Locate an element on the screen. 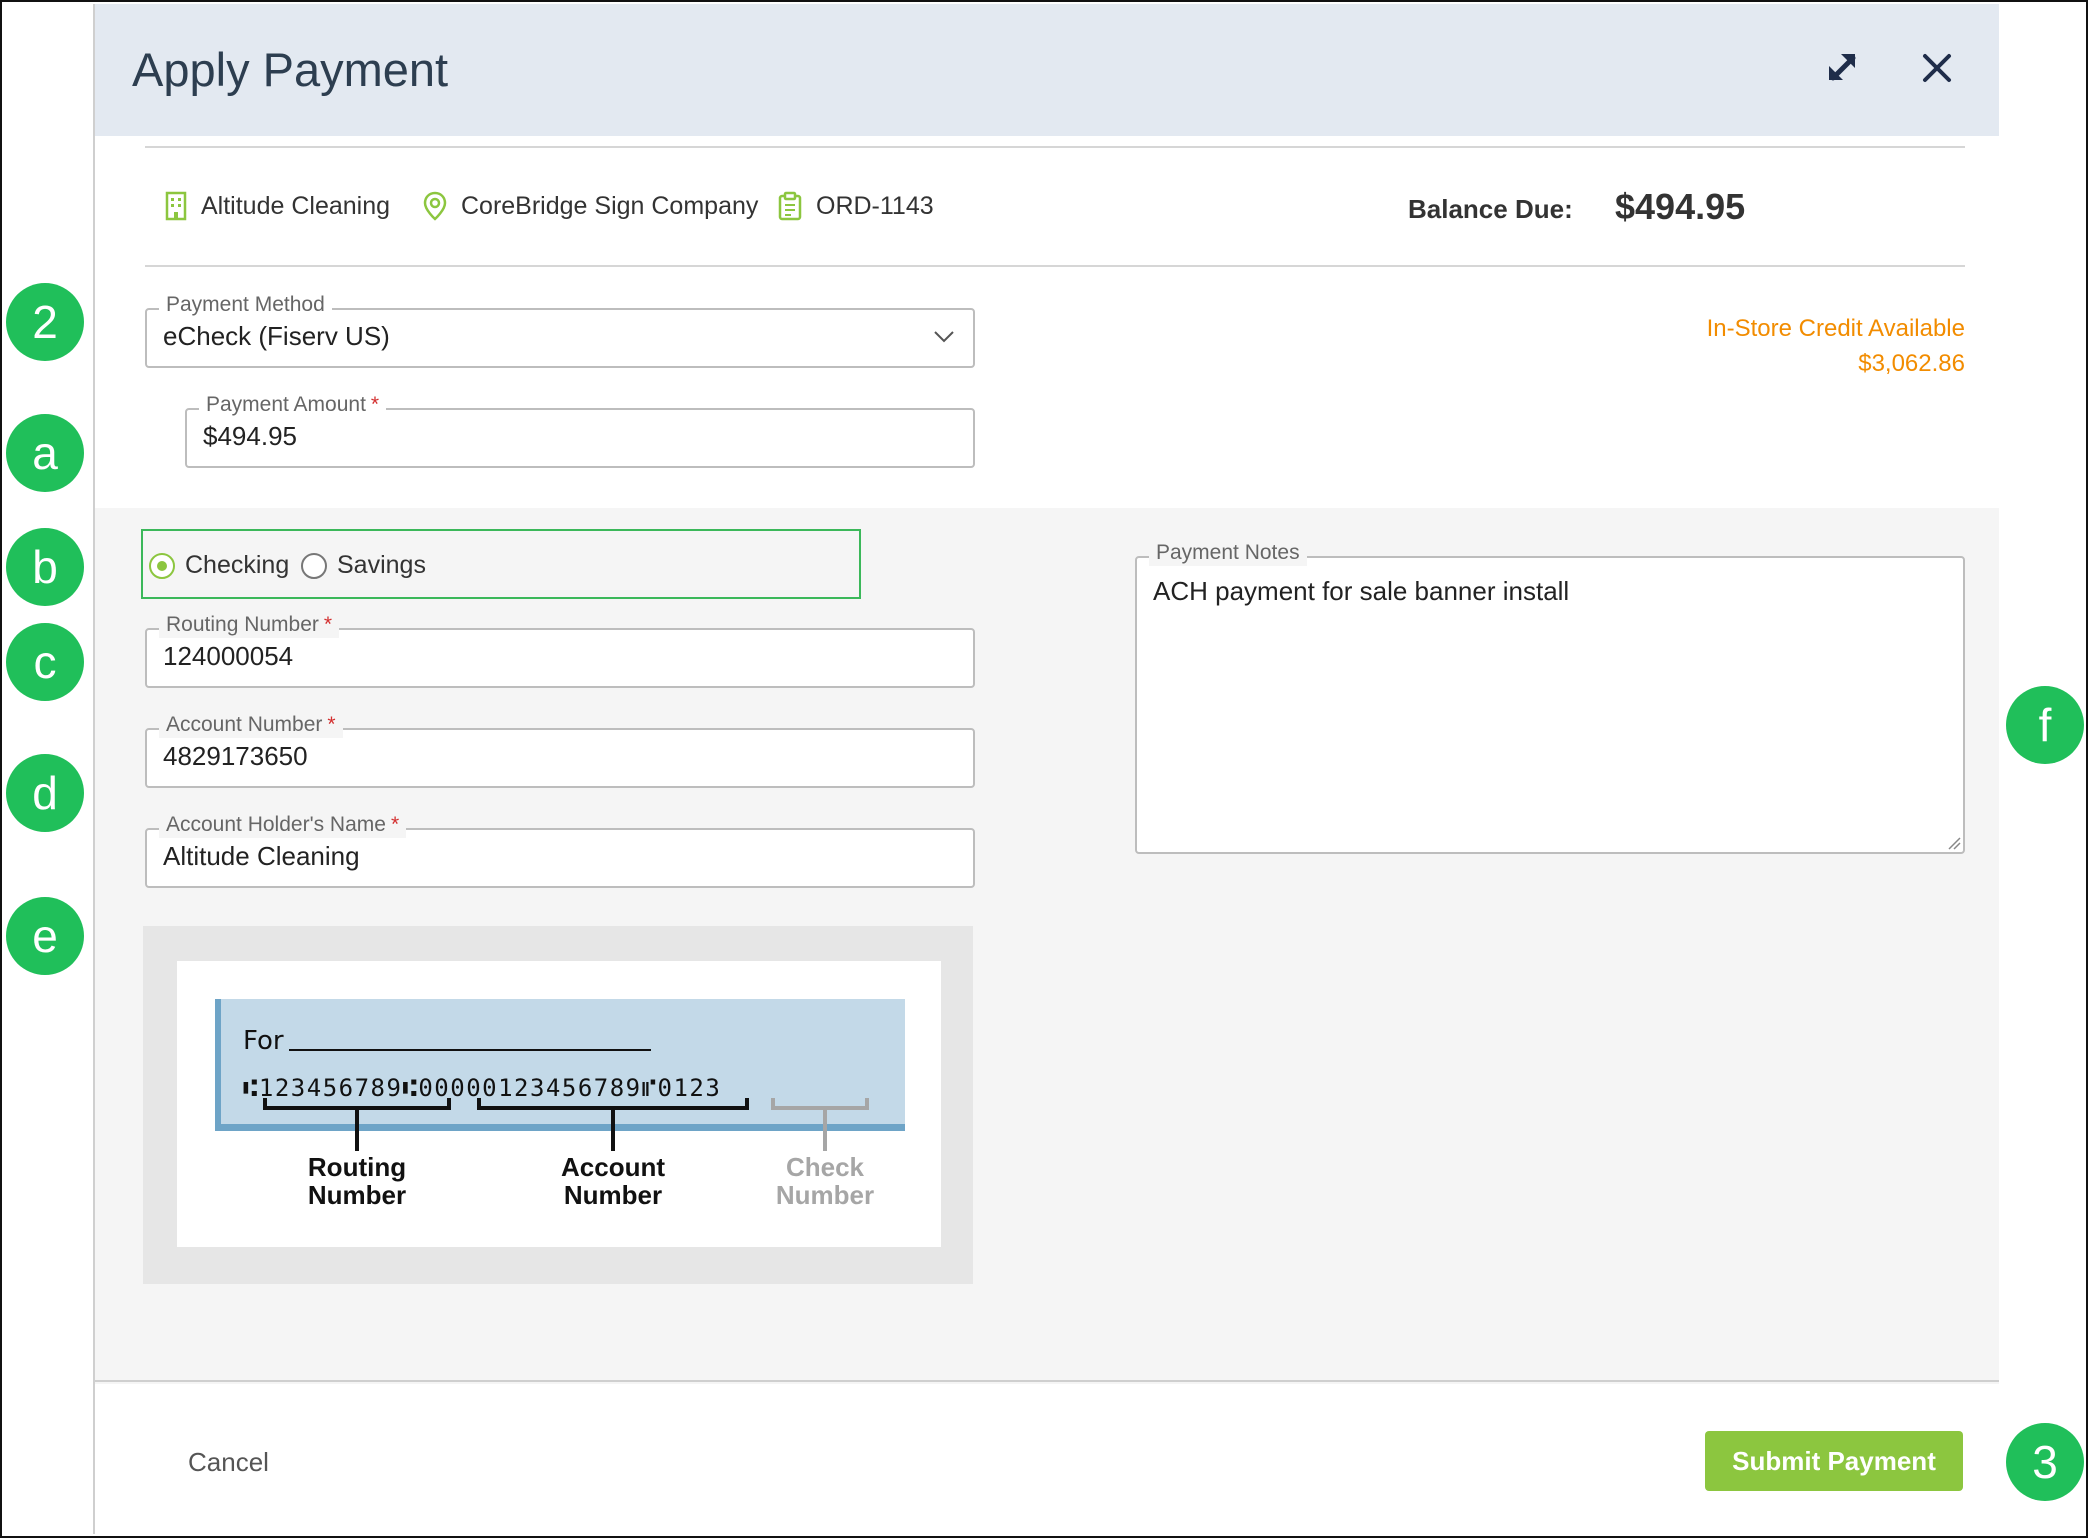 The height and width of the screenshot is (1538, 2088). account-holder-name-field: Account Holder's Name * Altitude Cleaning is located at coordinates (560, 850).